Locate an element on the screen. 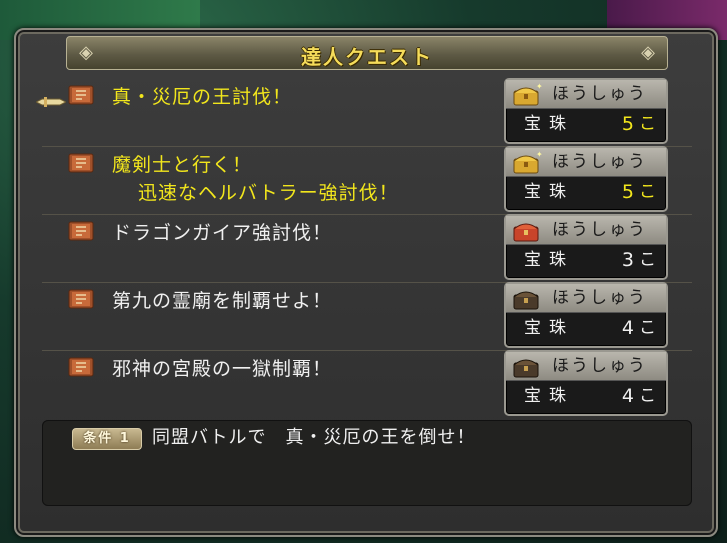 This screenshot has height=543, width=727. quest-name-line1: 第九の霊廟を制覇せよ！ is located at coordinates (222, 301).